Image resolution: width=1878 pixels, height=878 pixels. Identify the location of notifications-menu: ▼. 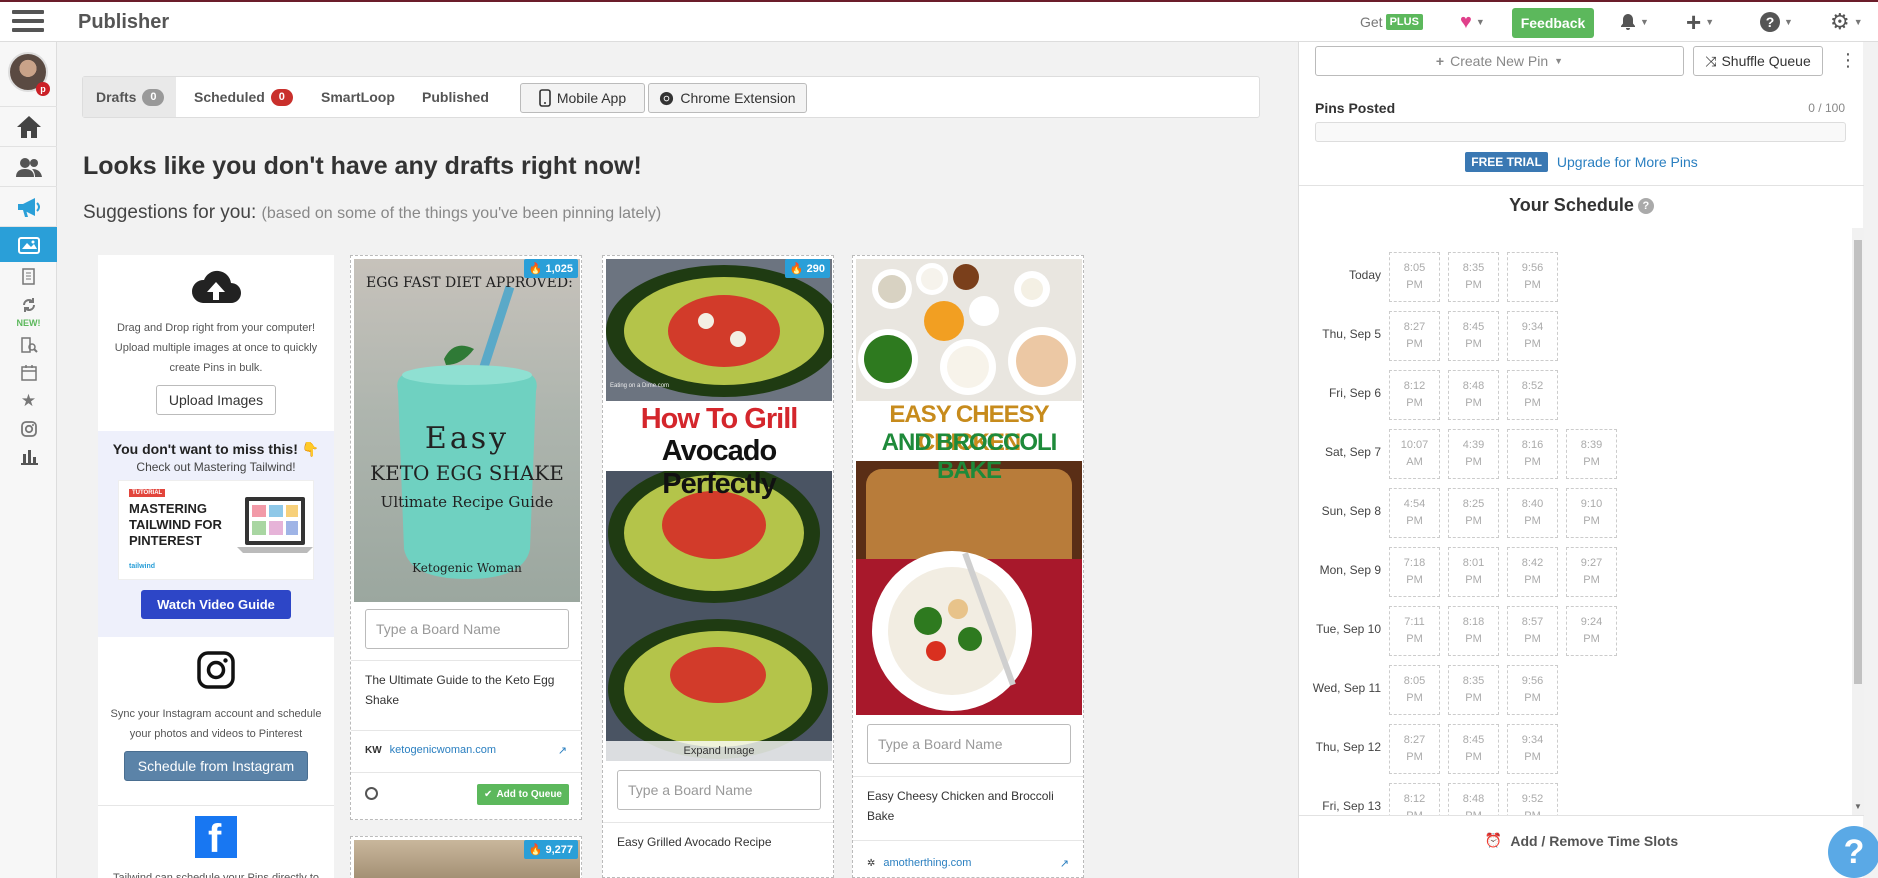
(1634, 22).